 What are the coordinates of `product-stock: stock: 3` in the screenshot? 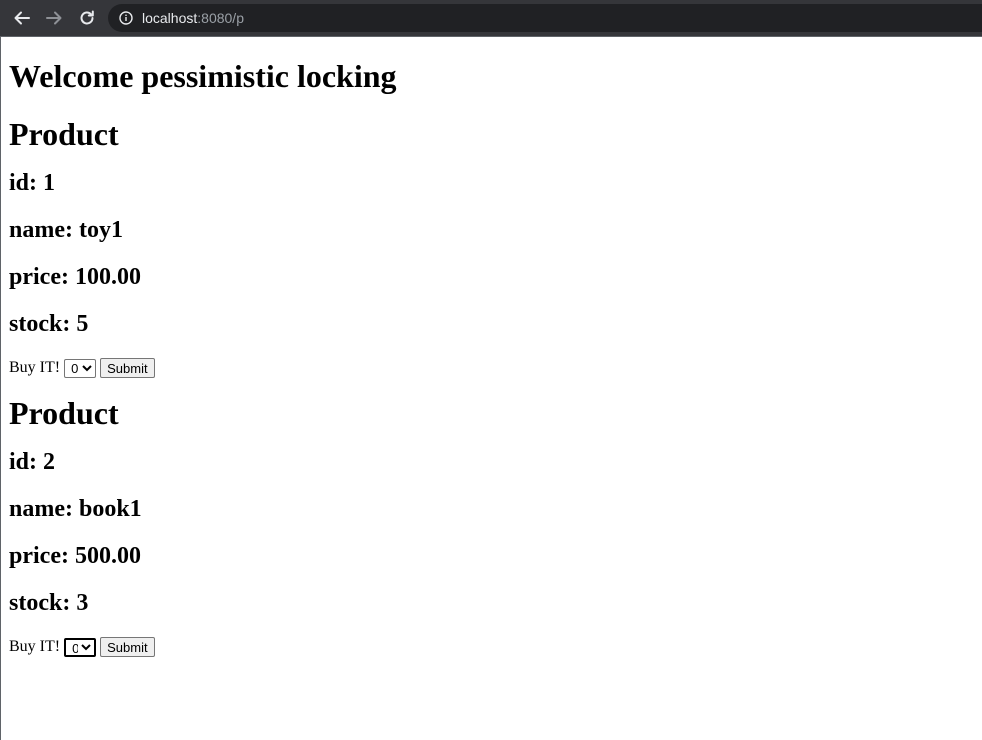 It's located at (49, 603).